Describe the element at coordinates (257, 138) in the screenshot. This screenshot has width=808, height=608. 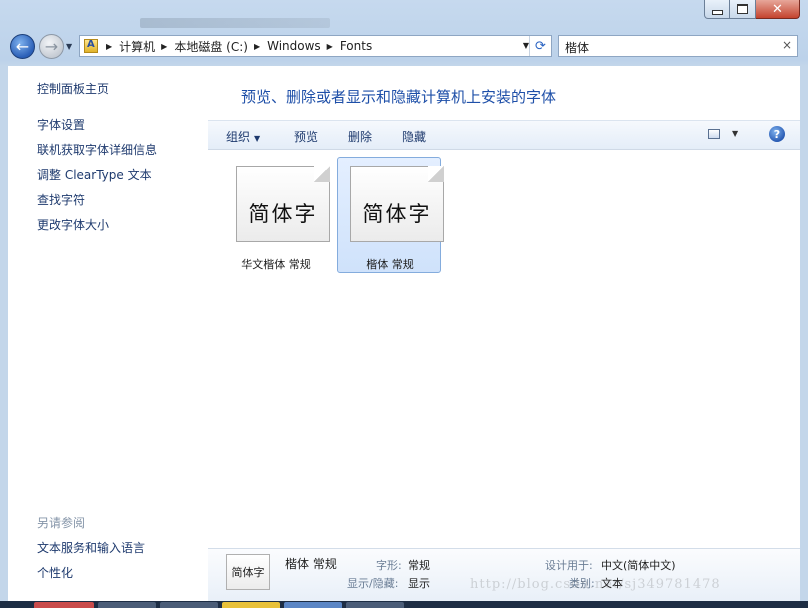
I see `chevron-down-icon: ▼` at that location.